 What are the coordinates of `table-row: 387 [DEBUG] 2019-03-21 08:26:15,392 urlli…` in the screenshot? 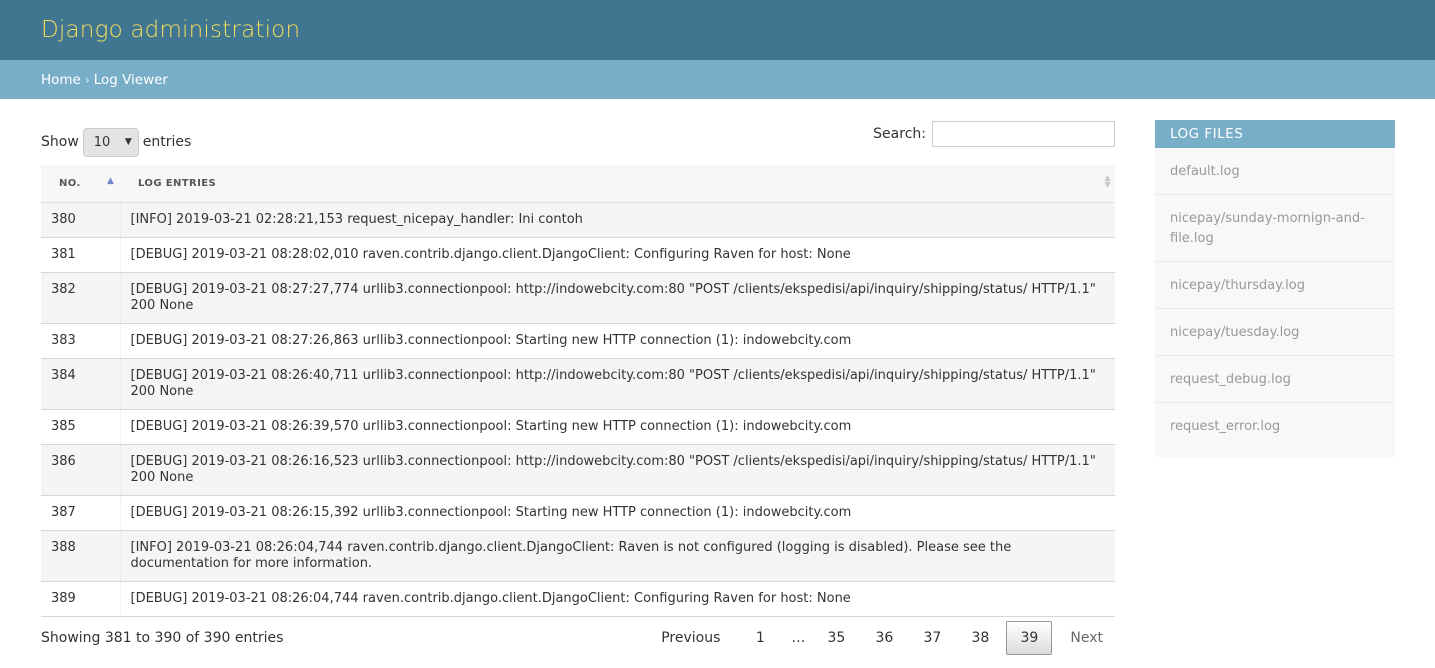 It's located at (578, 513).